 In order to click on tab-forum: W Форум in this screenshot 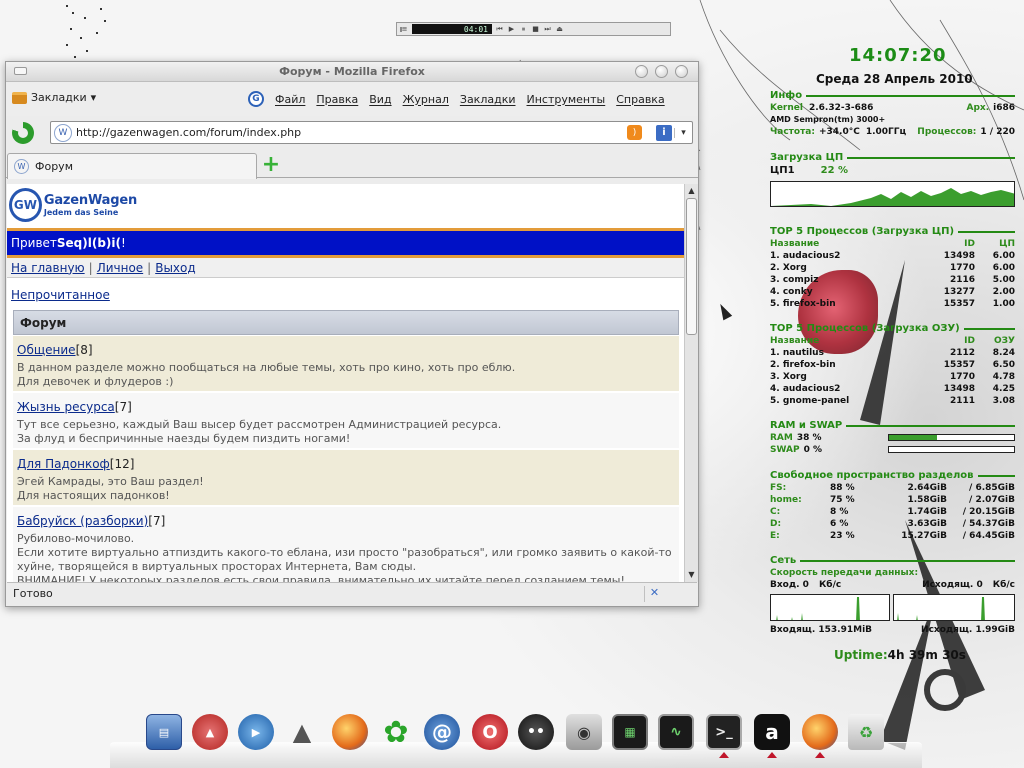, I will do `click(132, 166)`.